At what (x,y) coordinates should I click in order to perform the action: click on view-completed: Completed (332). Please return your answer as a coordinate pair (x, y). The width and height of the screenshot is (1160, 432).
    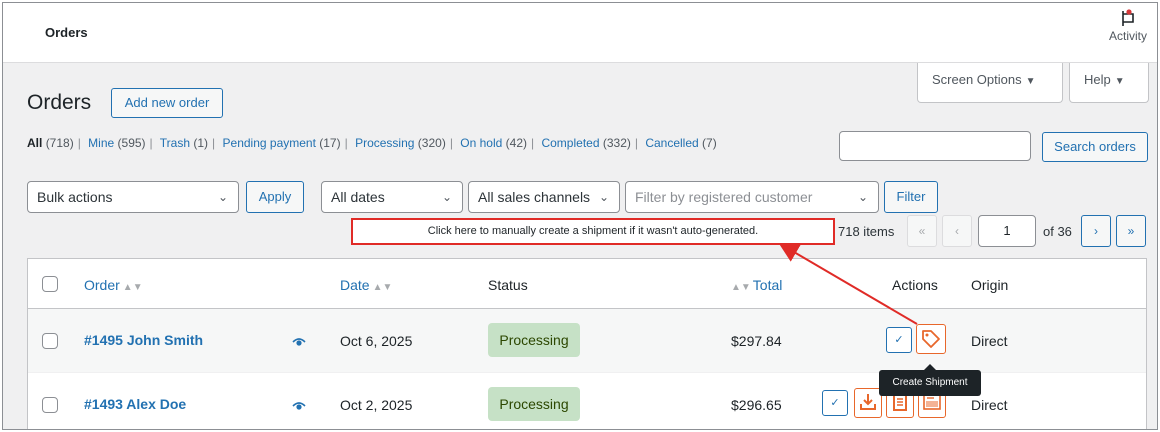
    Looking at the image, I should click on (585, 143).